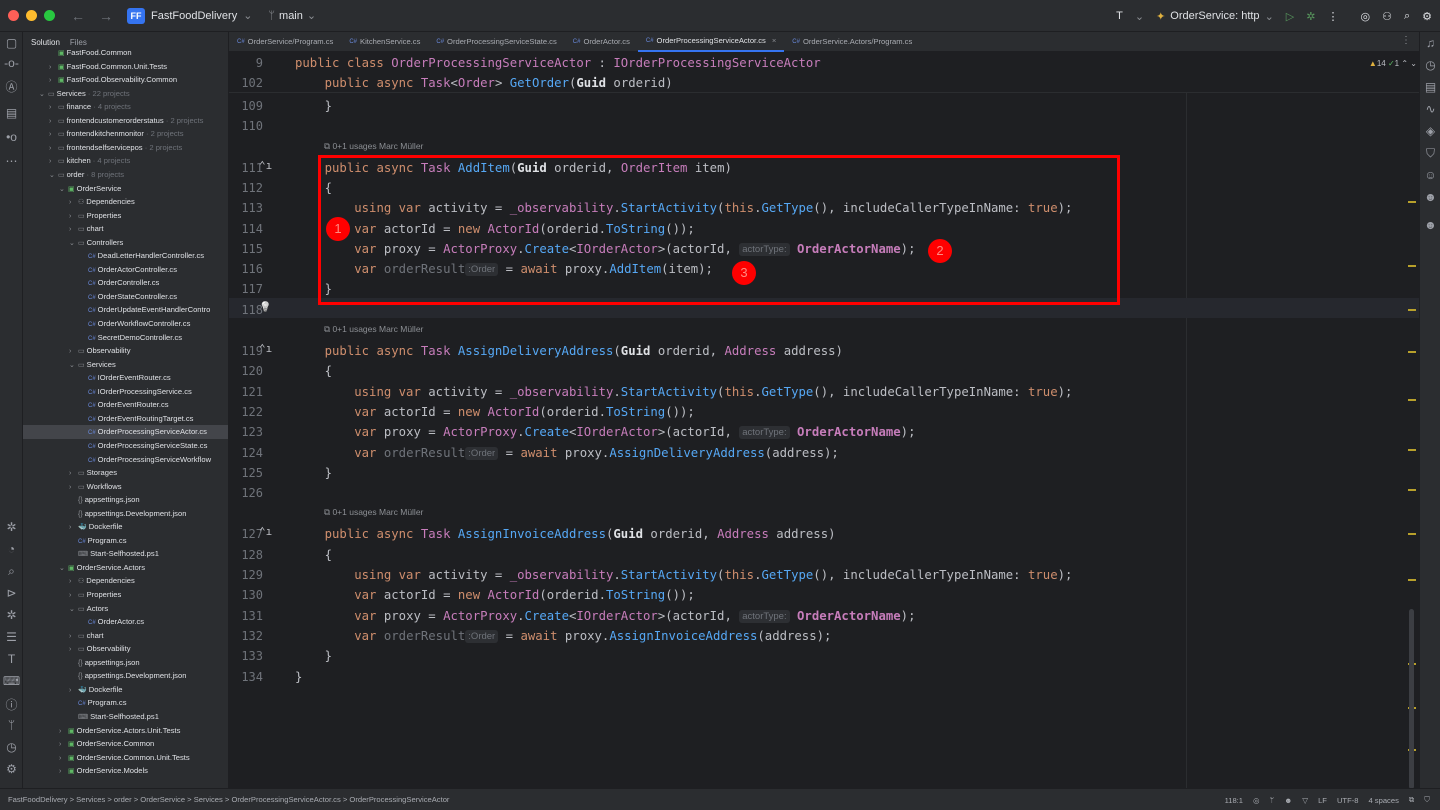 The height and width of the screenshot is (810, 1440). Describe the element at coordinates (125, 758) in the screenshot. I see `tree-folder-item: › ▣ OrderService.Common.Unit.Tests` at that location.